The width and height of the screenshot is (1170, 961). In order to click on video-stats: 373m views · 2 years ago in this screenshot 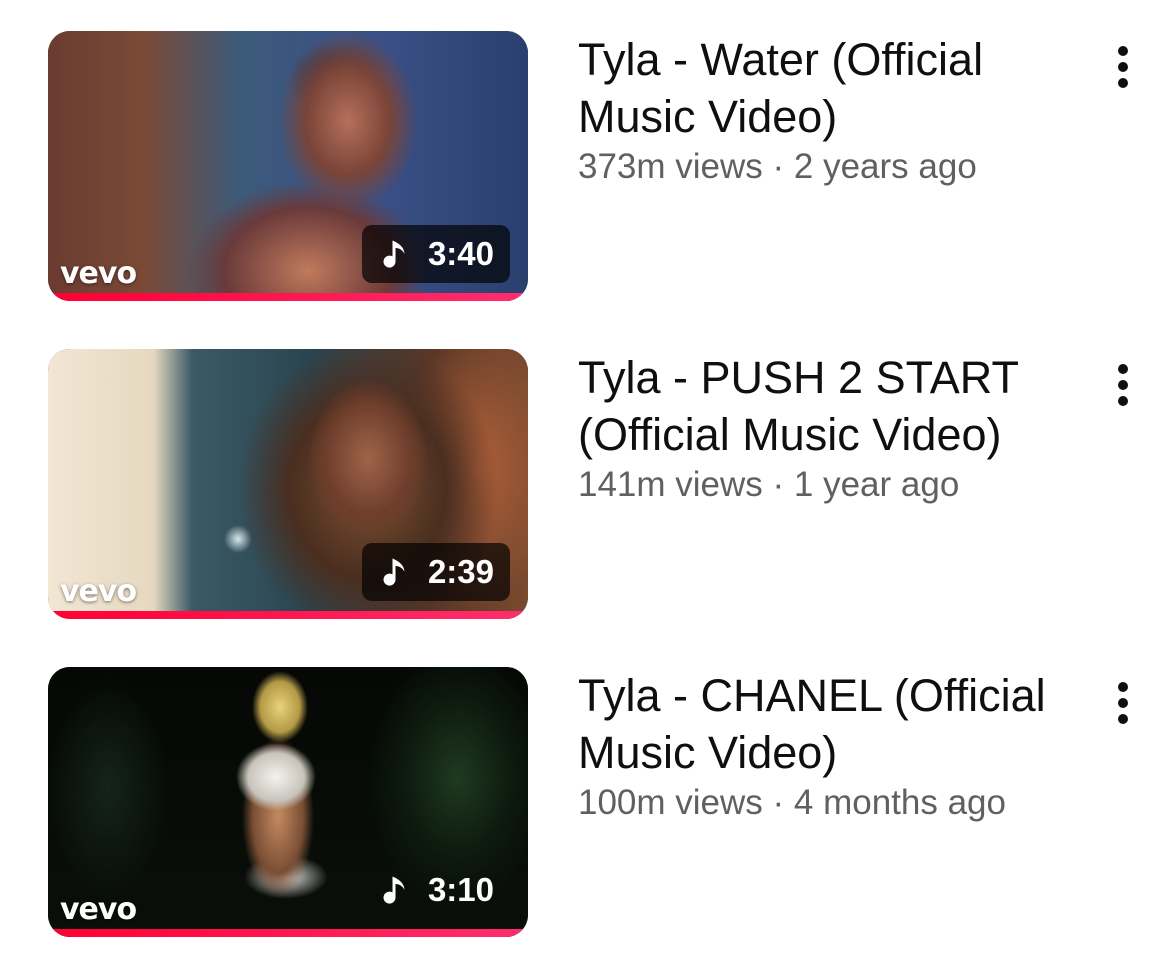, I will do `click(777, 166)`.